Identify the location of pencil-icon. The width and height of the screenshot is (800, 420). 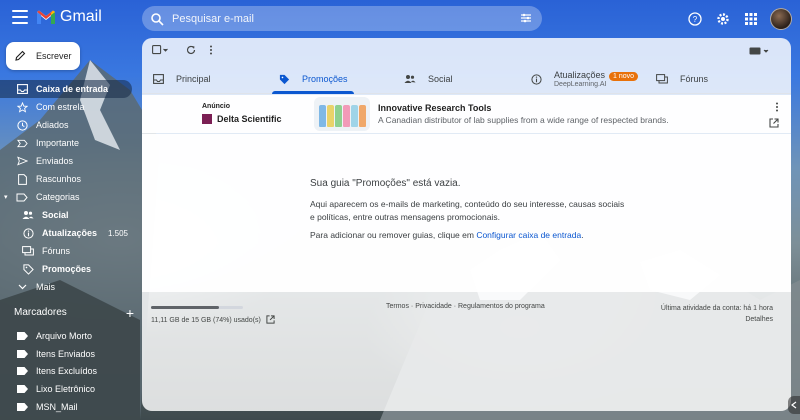
(20, 55).